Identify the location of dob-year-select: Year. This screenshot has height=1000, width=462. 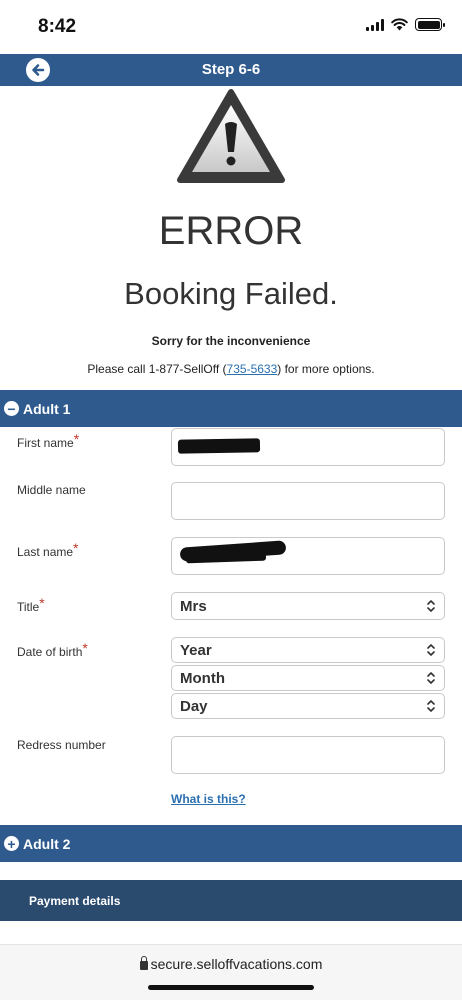
(308, 650).